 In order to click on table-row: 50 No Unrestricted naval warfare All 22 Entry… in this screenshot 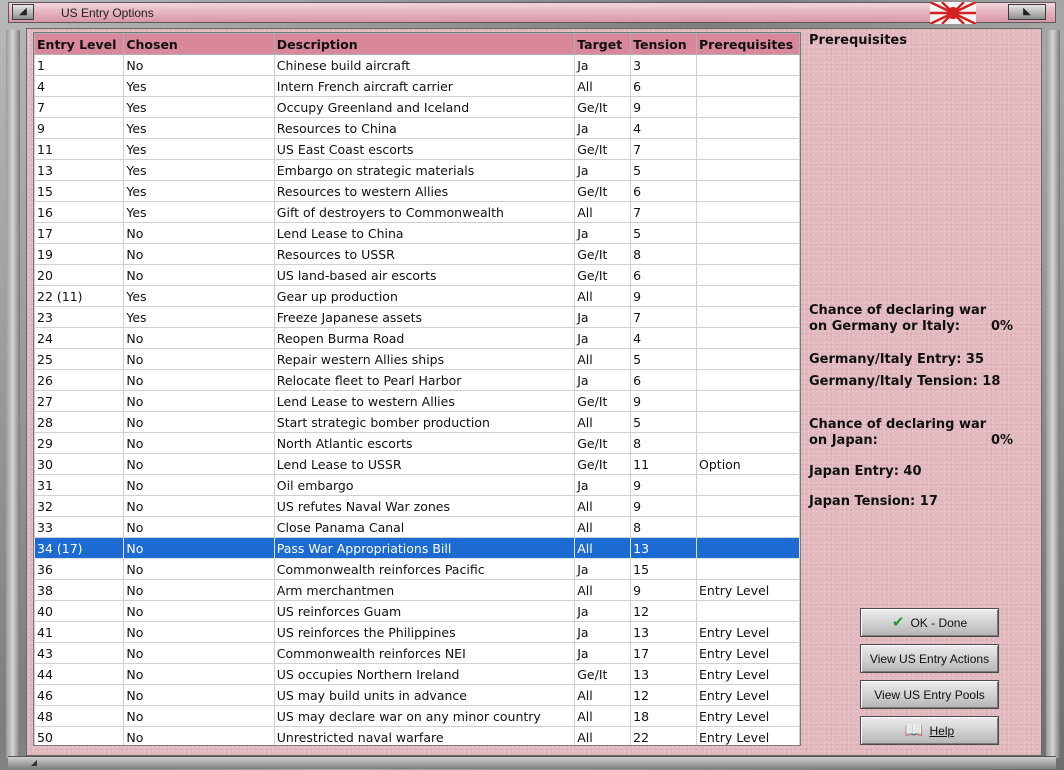, I will do `click(417, 735)`.